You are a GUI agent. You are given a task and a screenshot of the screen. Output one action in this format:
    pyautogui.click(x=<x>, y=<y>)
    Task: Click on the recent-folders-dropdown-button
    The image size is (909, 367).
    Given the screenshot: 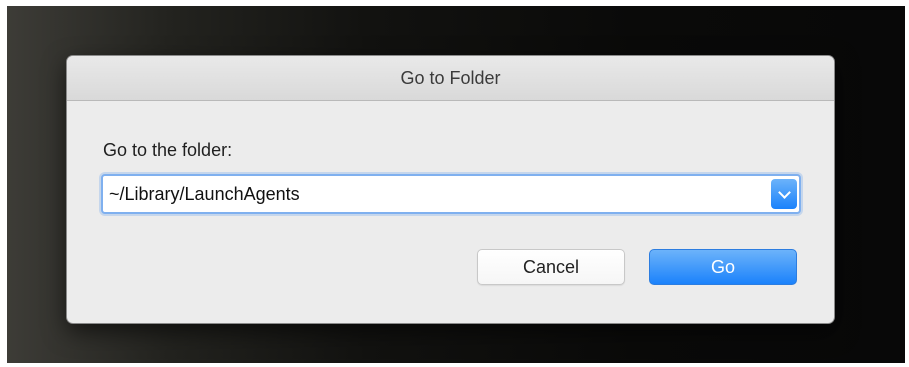 What is the action you would take?
    pyautogui.click(x=784, y=194)
    